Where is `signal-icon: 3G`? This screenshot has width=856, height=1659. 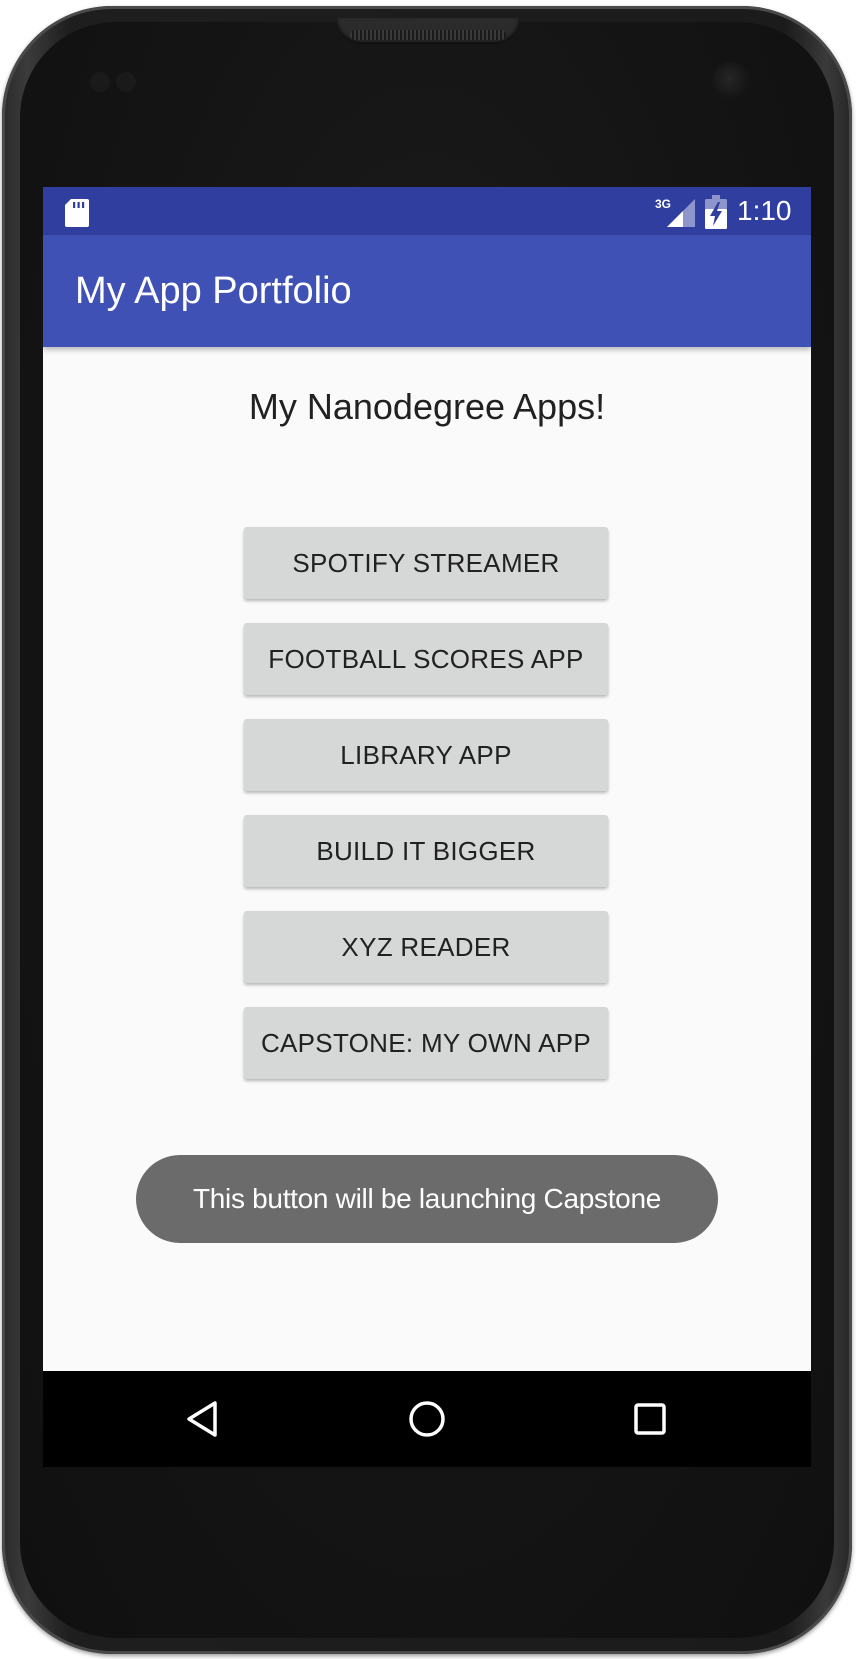
signal-icon: 3G is located at coordinates (675, 212).